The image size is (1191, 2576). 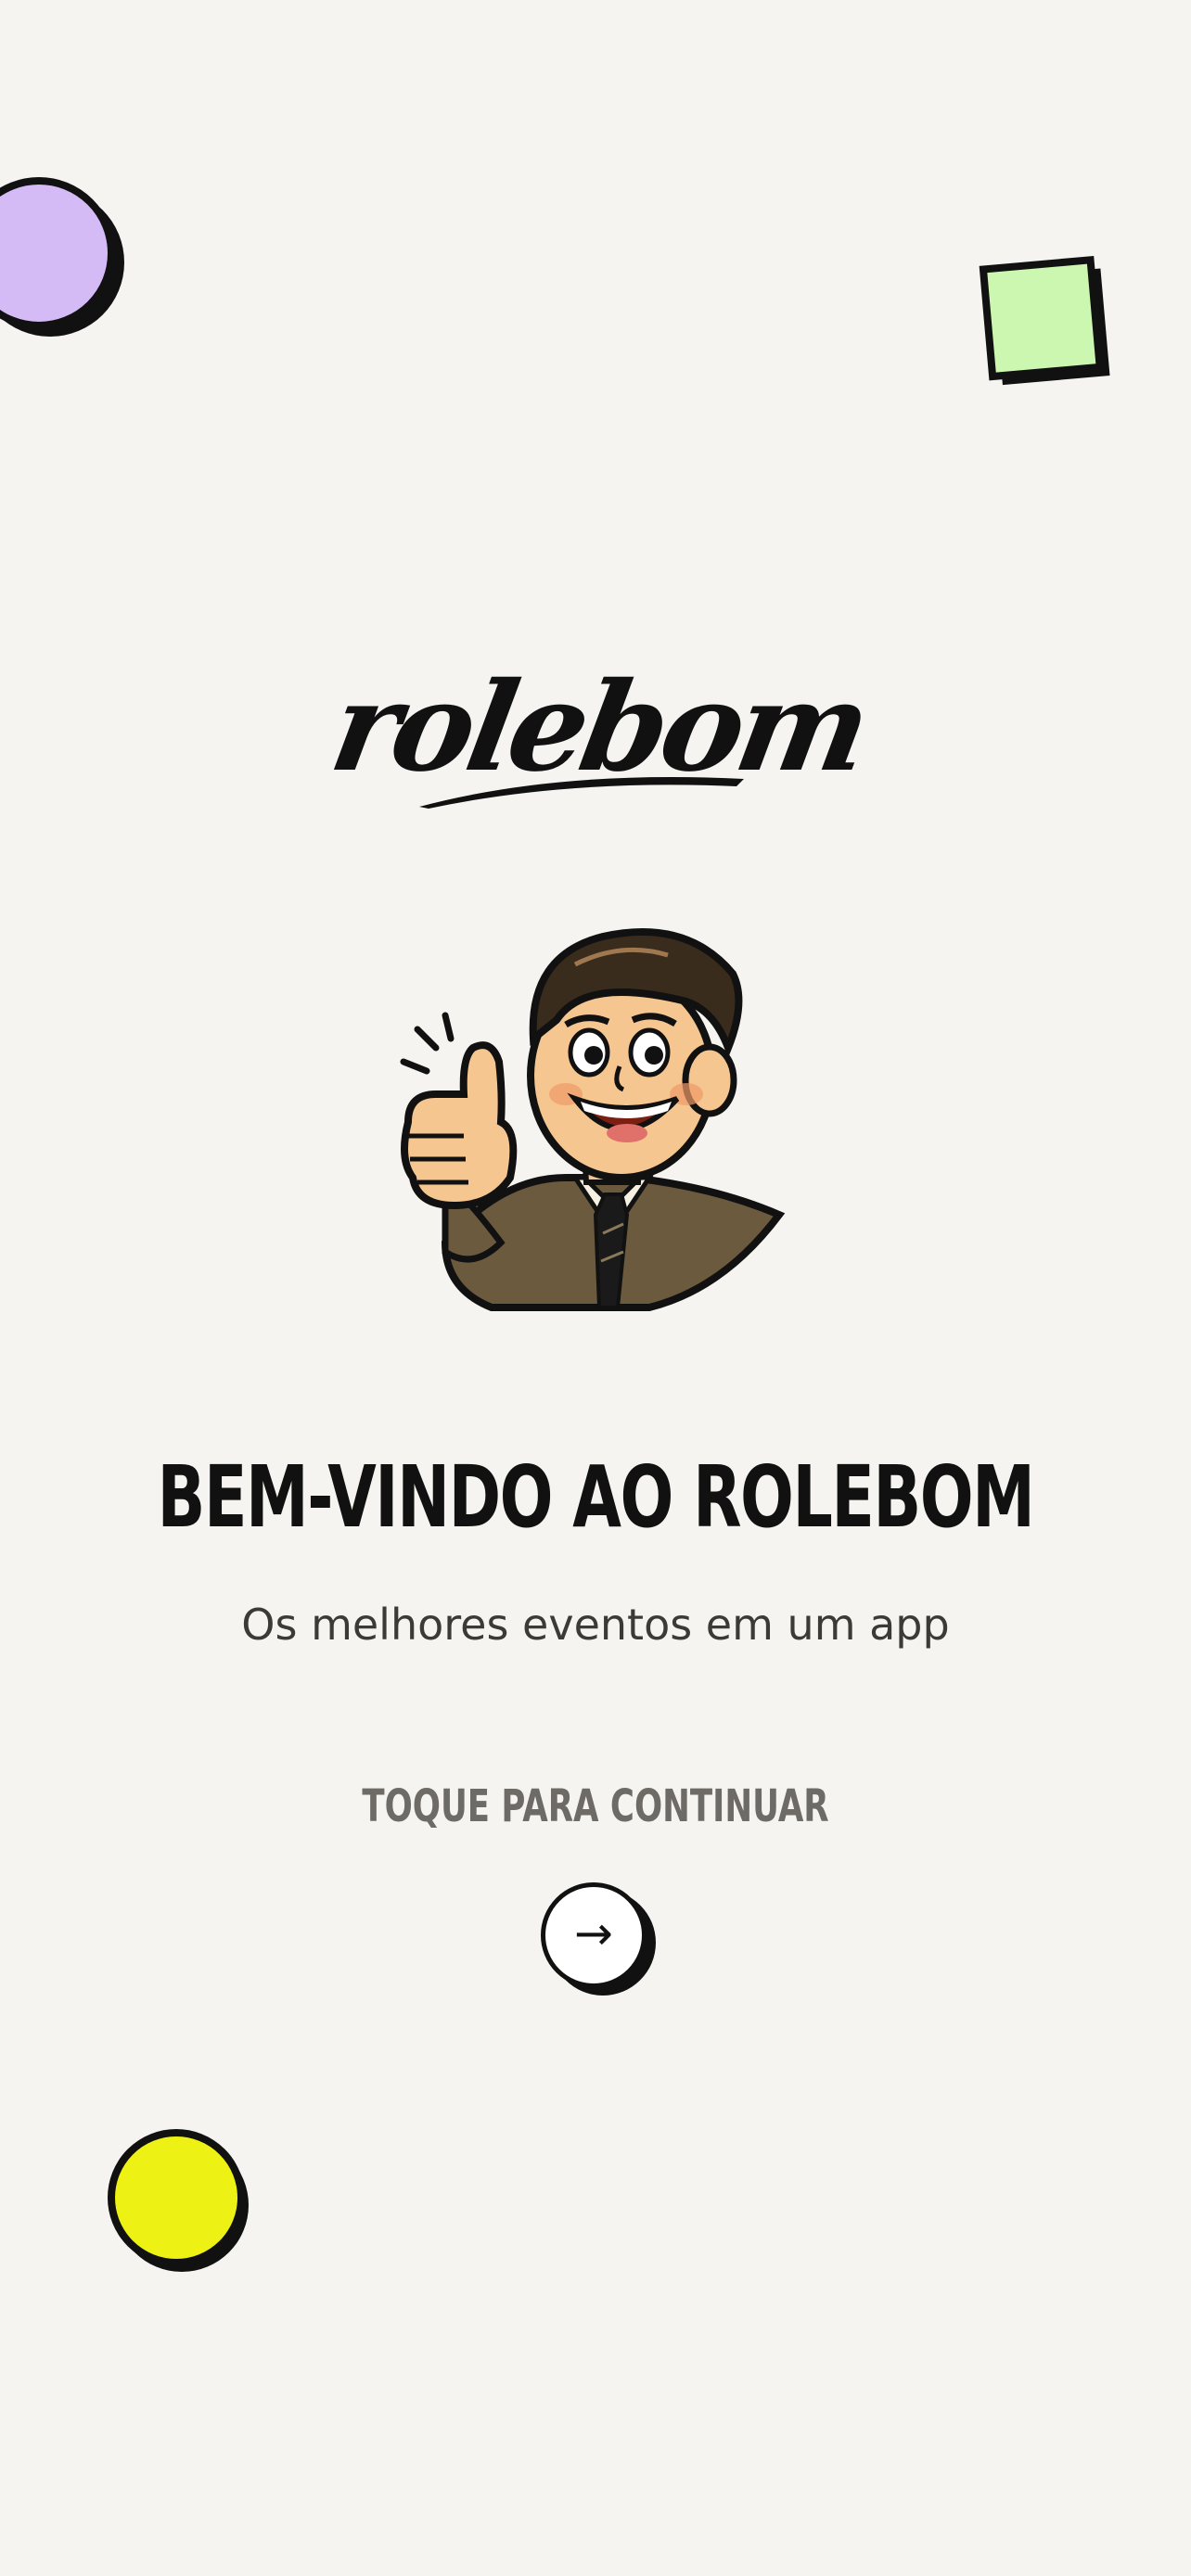 What do you see at coordinates (62, 257) in the screenshot?
I see `purple-circle-decoration` at bounding box center [62, 257].